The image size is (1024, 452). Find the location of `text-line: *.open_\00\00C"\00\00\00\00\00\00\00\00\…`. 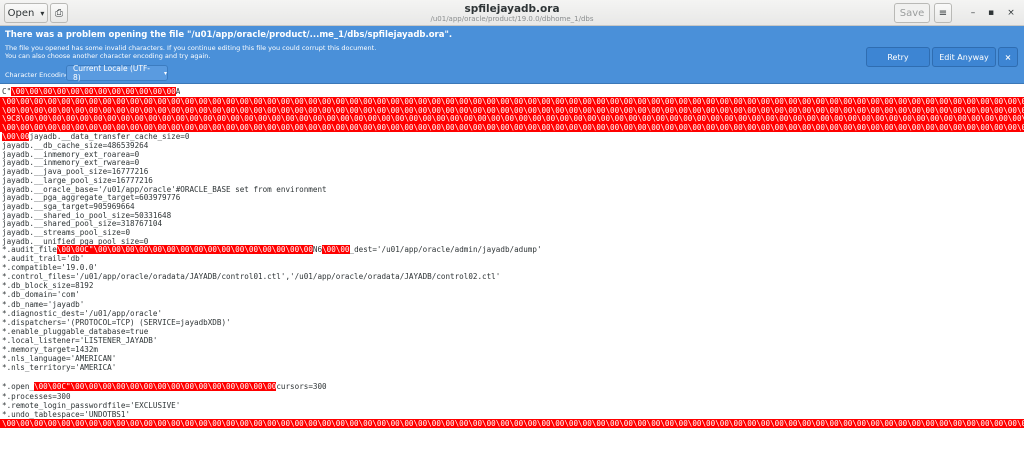

text-line: *.open_\00\00C"\00\00\00\00\00\00\00\00\… is located at coordinates (164, 386).